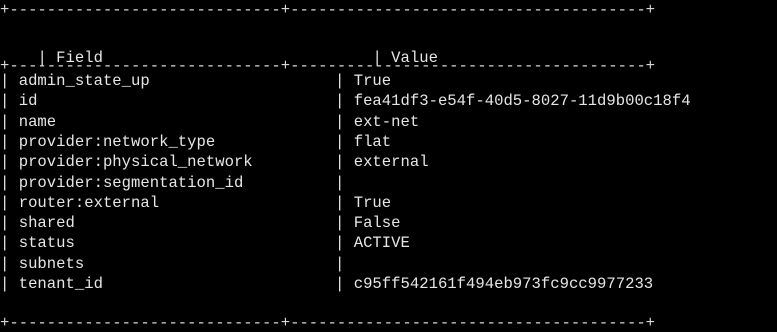 This screenshot has width=777, height=332. I want to click on table-row-value: | flat, so click(363, 142).